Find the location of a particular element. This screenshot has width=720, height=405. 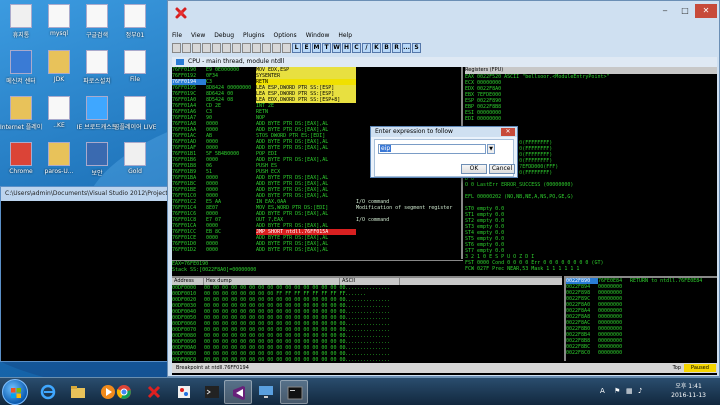

folder-icon is located at coordinates (78, 392).